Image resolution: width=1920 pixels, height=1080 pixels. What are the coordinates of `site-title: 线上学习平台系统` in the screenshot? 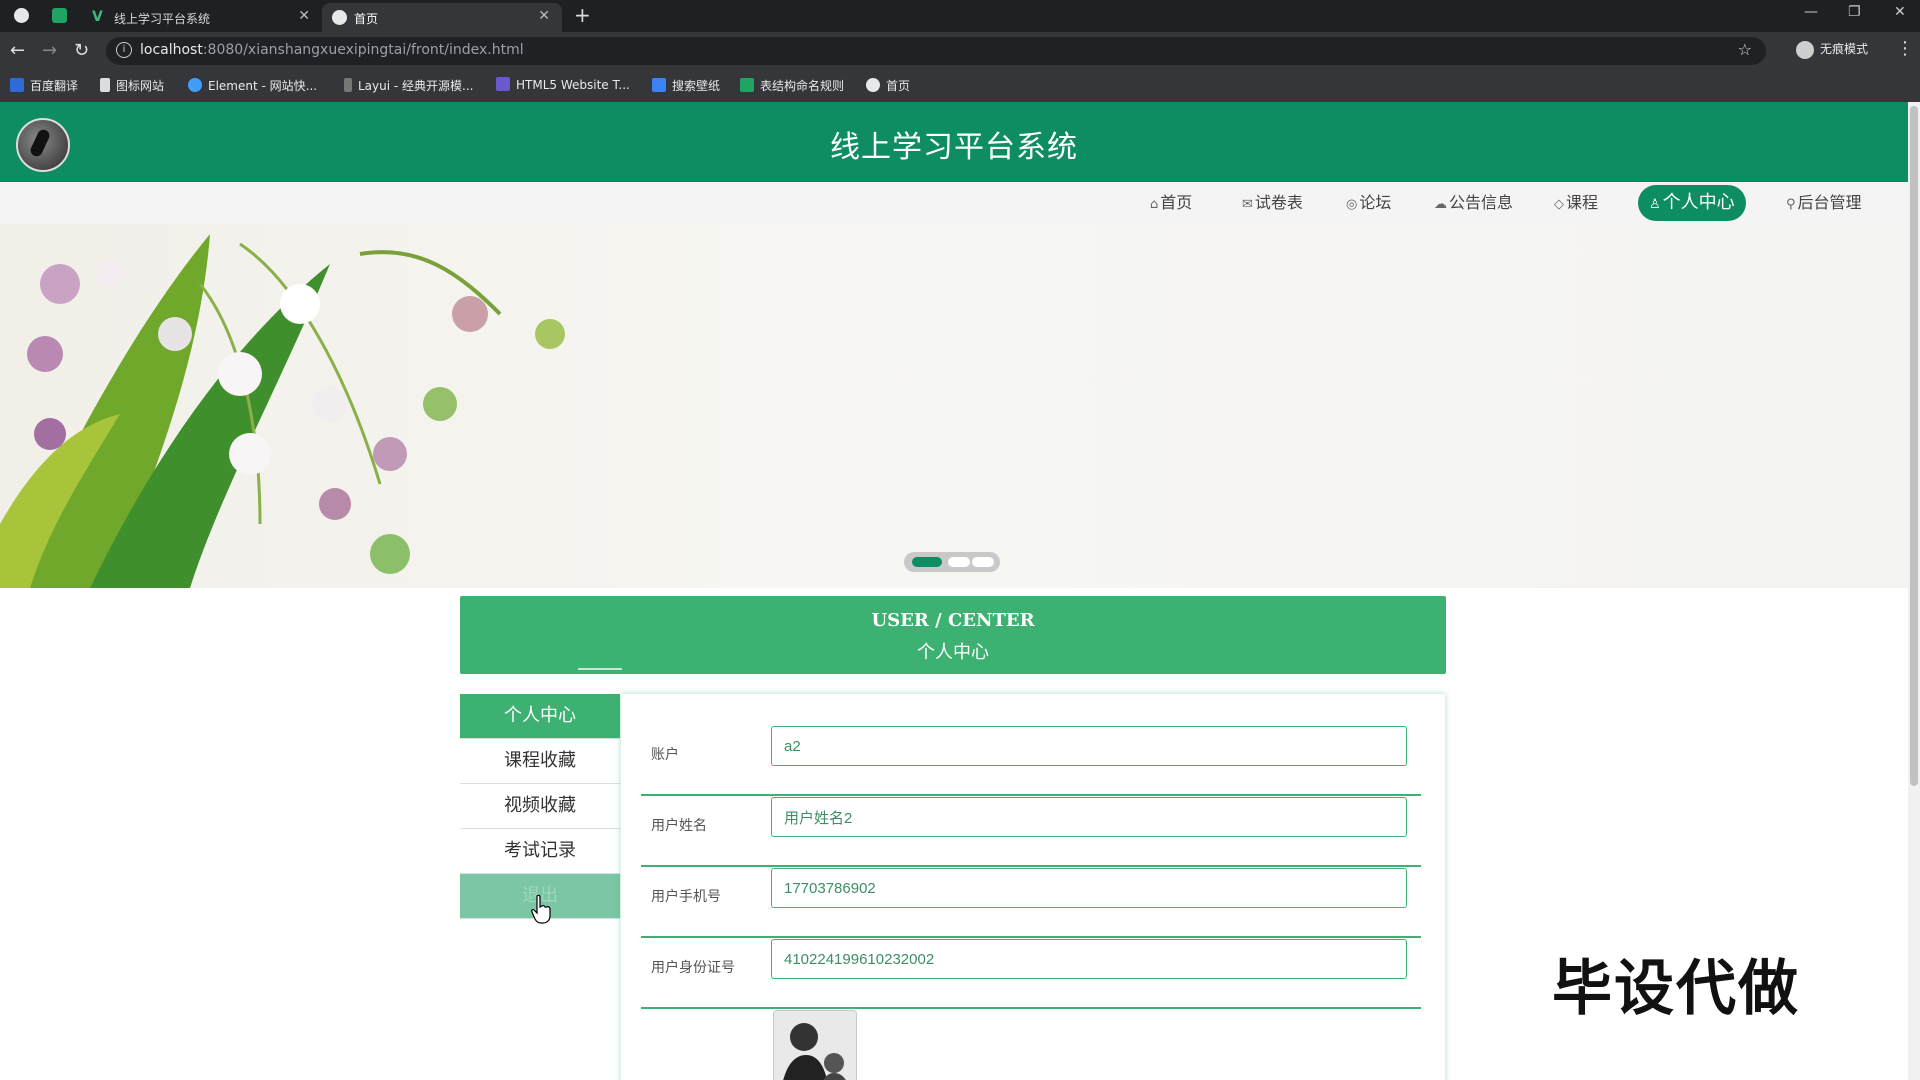 It's located at (954, 147).